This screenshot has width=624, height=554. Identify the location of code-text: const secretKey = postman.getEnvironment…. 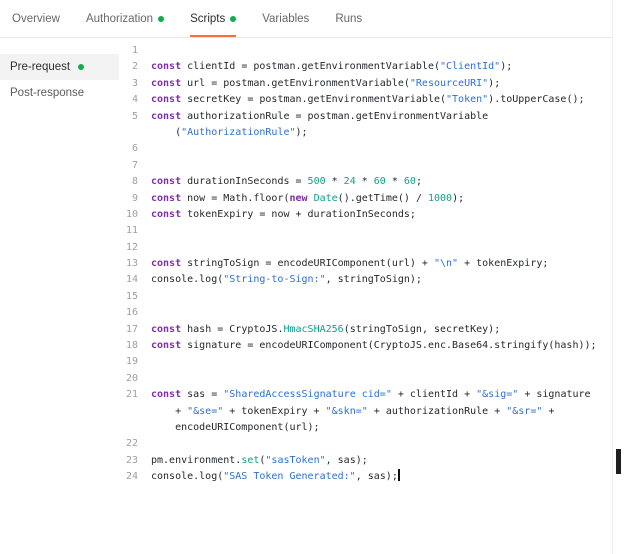
(368, 100).